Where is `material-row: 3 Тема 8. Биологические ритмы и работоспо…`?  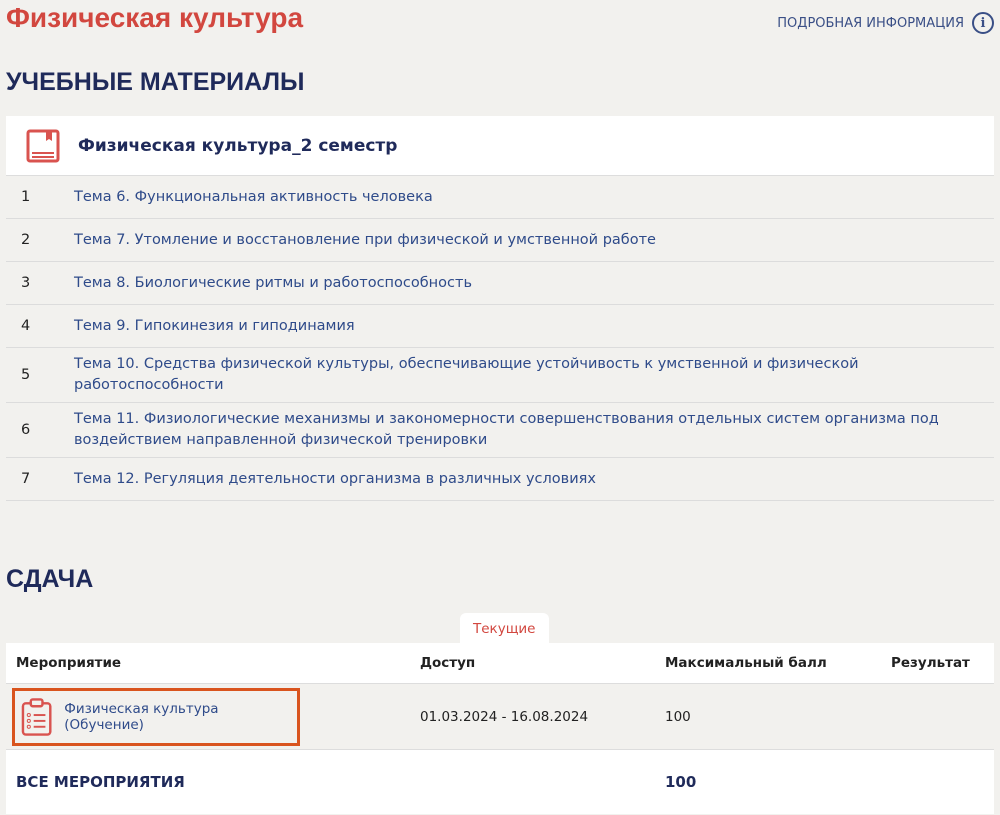 material-row: 3 Тема 8. Биологические ритмы и работоспо… is located at coordinates (500, 283).